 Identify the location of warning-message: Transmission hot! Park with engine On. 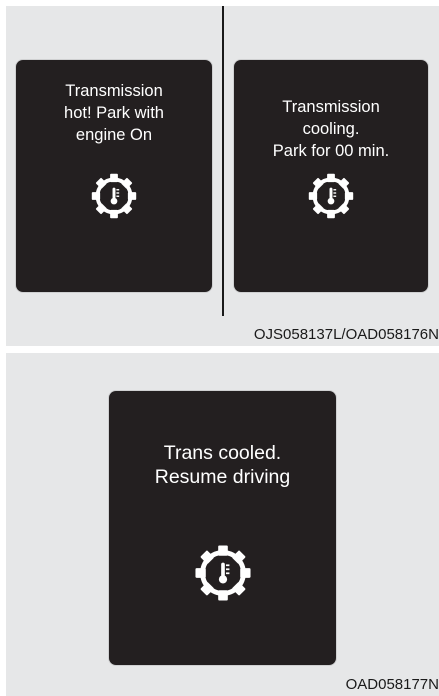
(114, 113).